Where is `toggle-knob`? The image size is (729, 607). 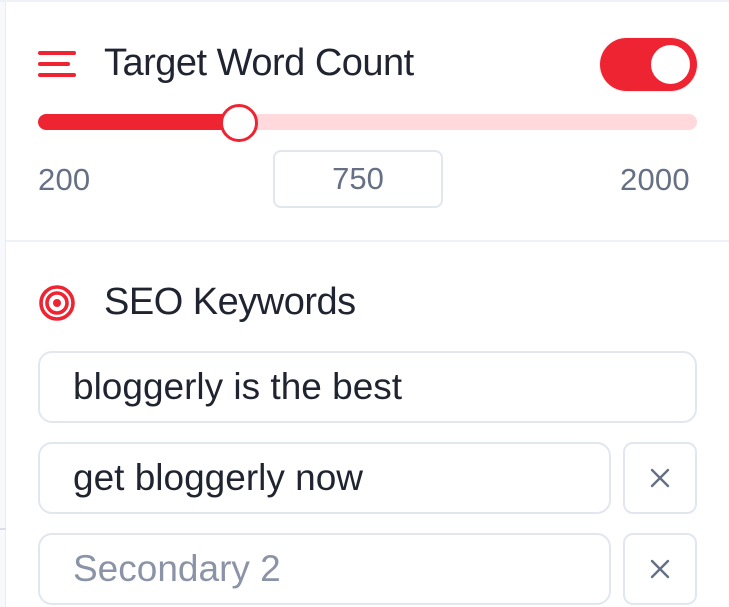 toggle-knob is located at coordinates (670, 64).